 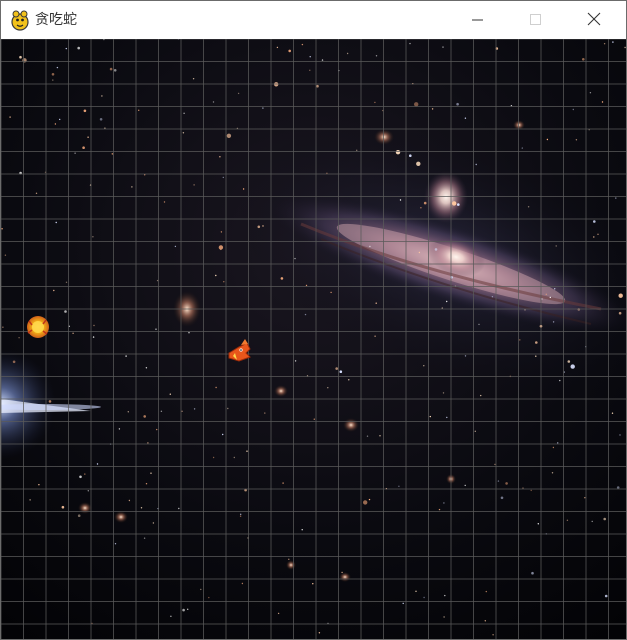 I want to click on close-icon, so click(x=594, y=20).